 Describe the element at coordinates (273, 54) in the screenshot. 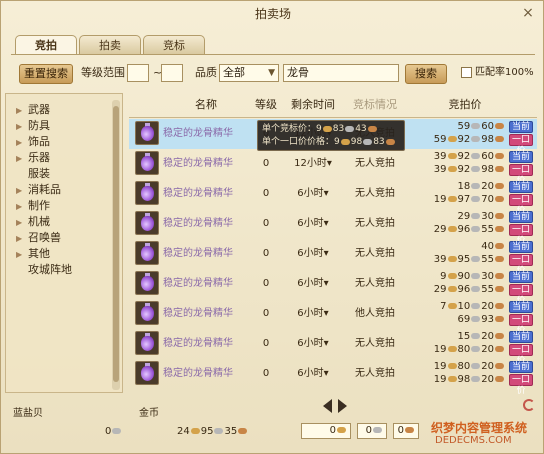

I see `tab-divider` at that location.